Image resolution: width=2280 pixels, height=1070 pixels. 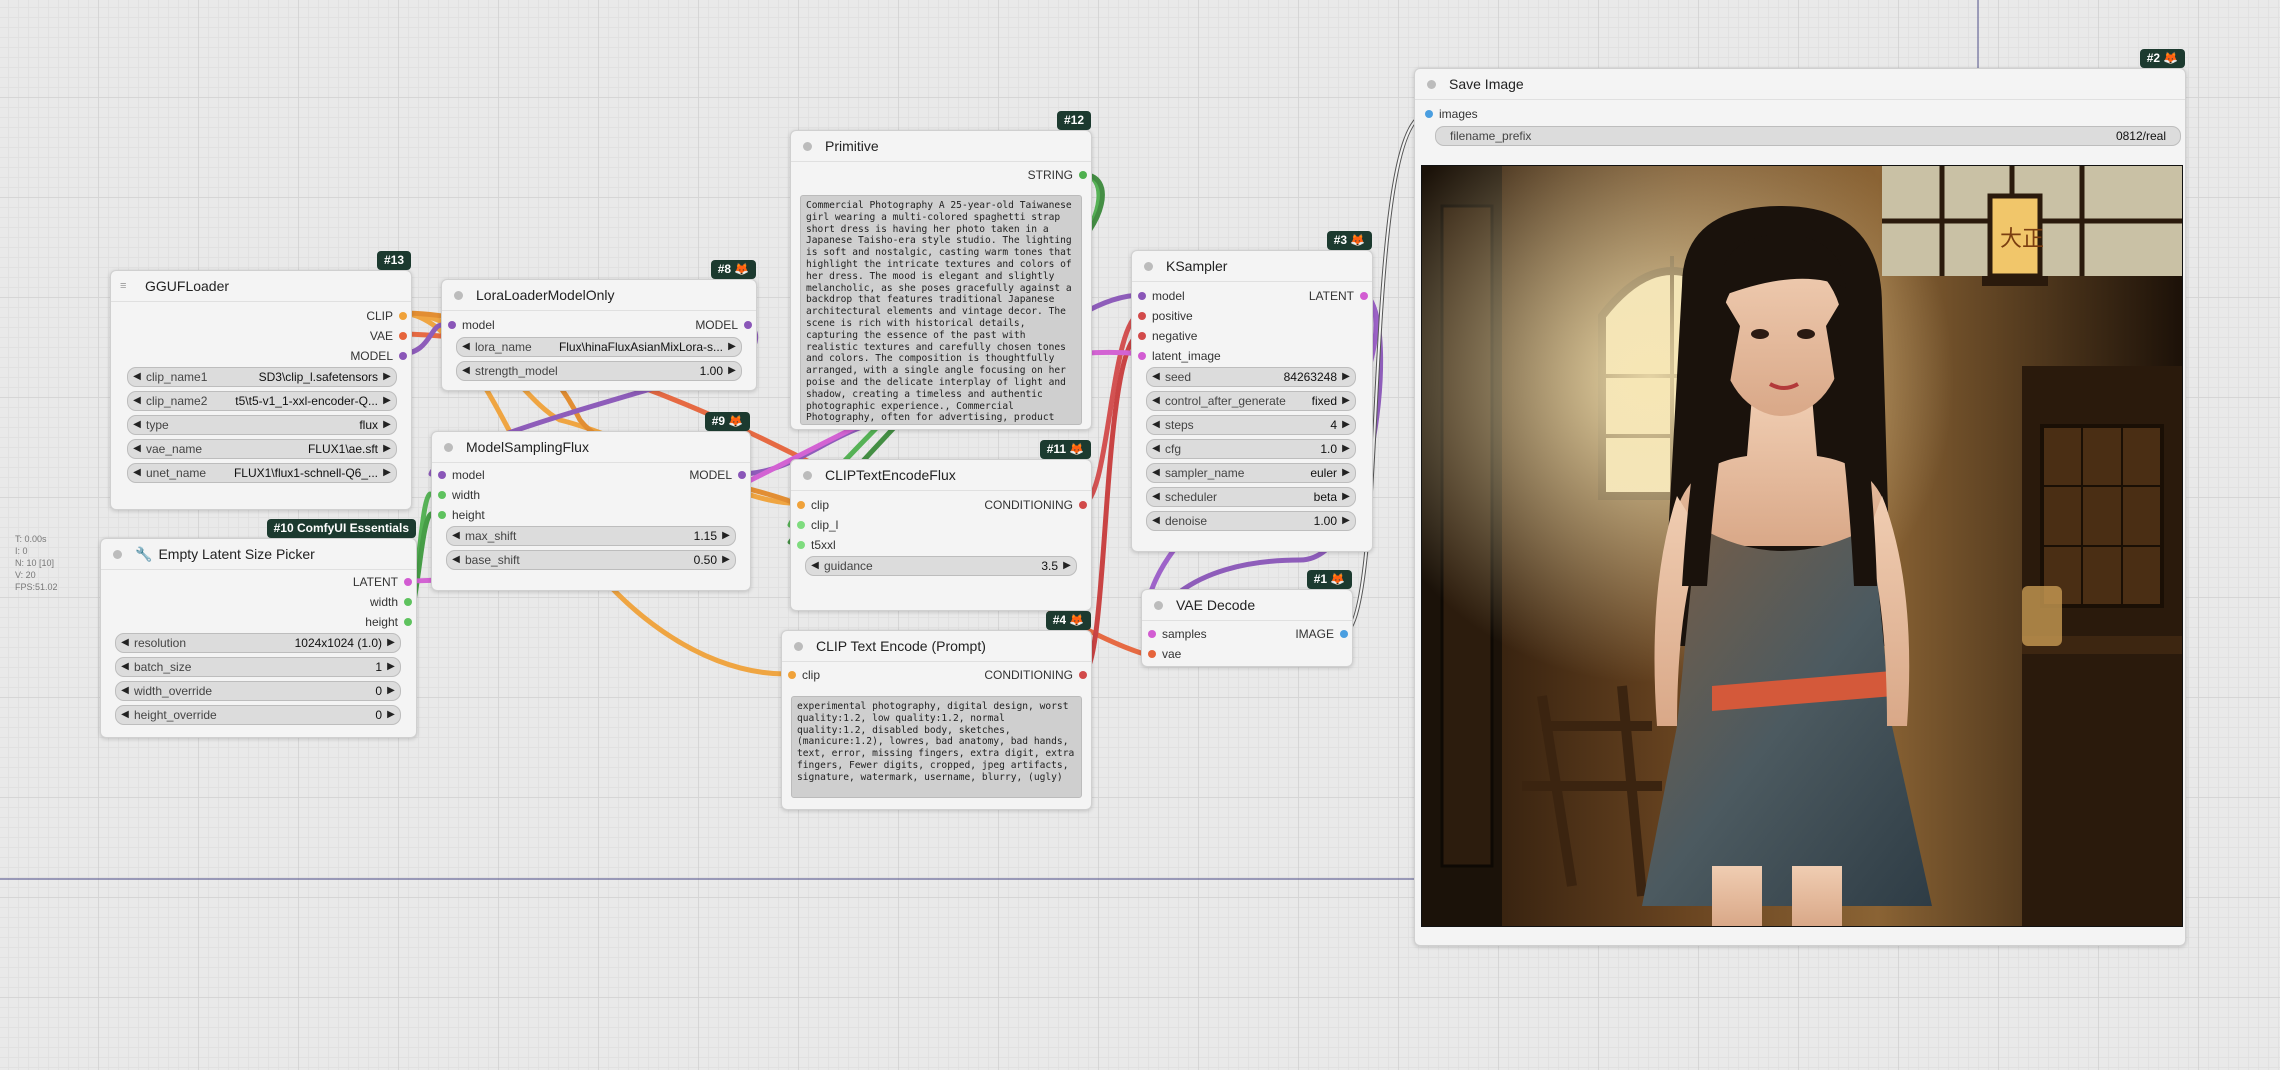 I want to click on widget-base-shift: ◀ base_shift 0.50 ▶, so click(x=591, y=560).